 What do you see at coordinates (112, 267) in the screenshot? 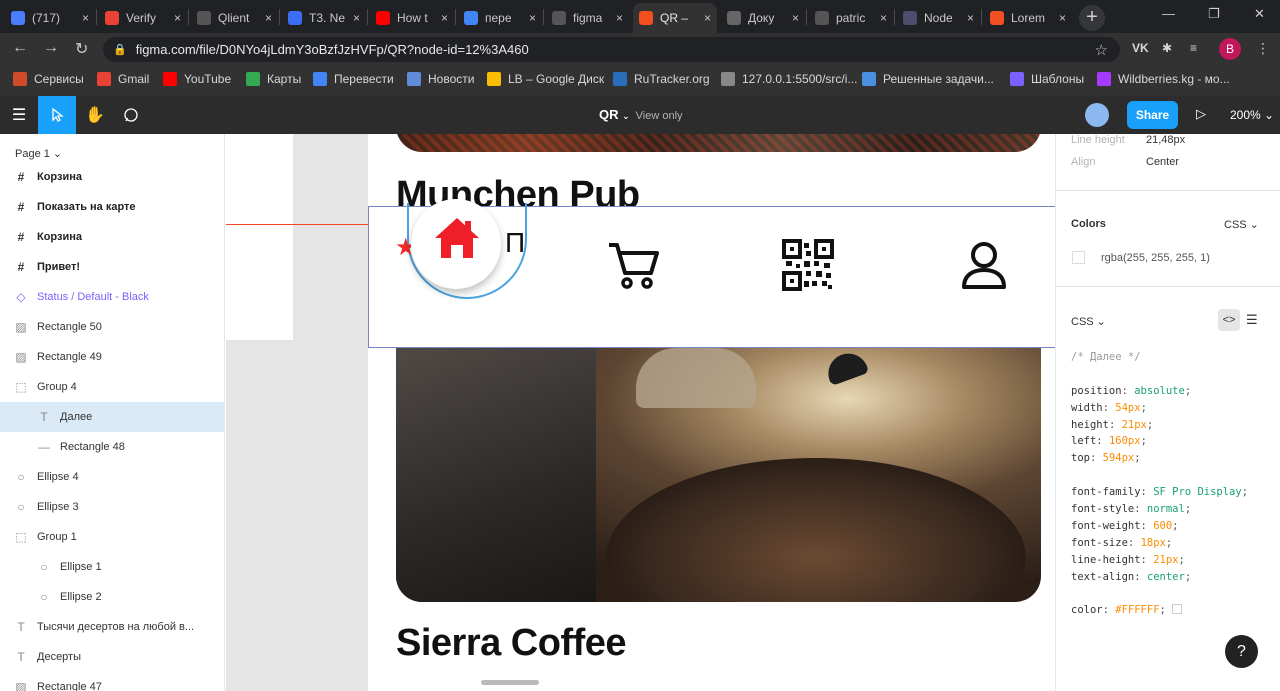
I see `layer-item: # Привет!` at bounding box center [112, 267].